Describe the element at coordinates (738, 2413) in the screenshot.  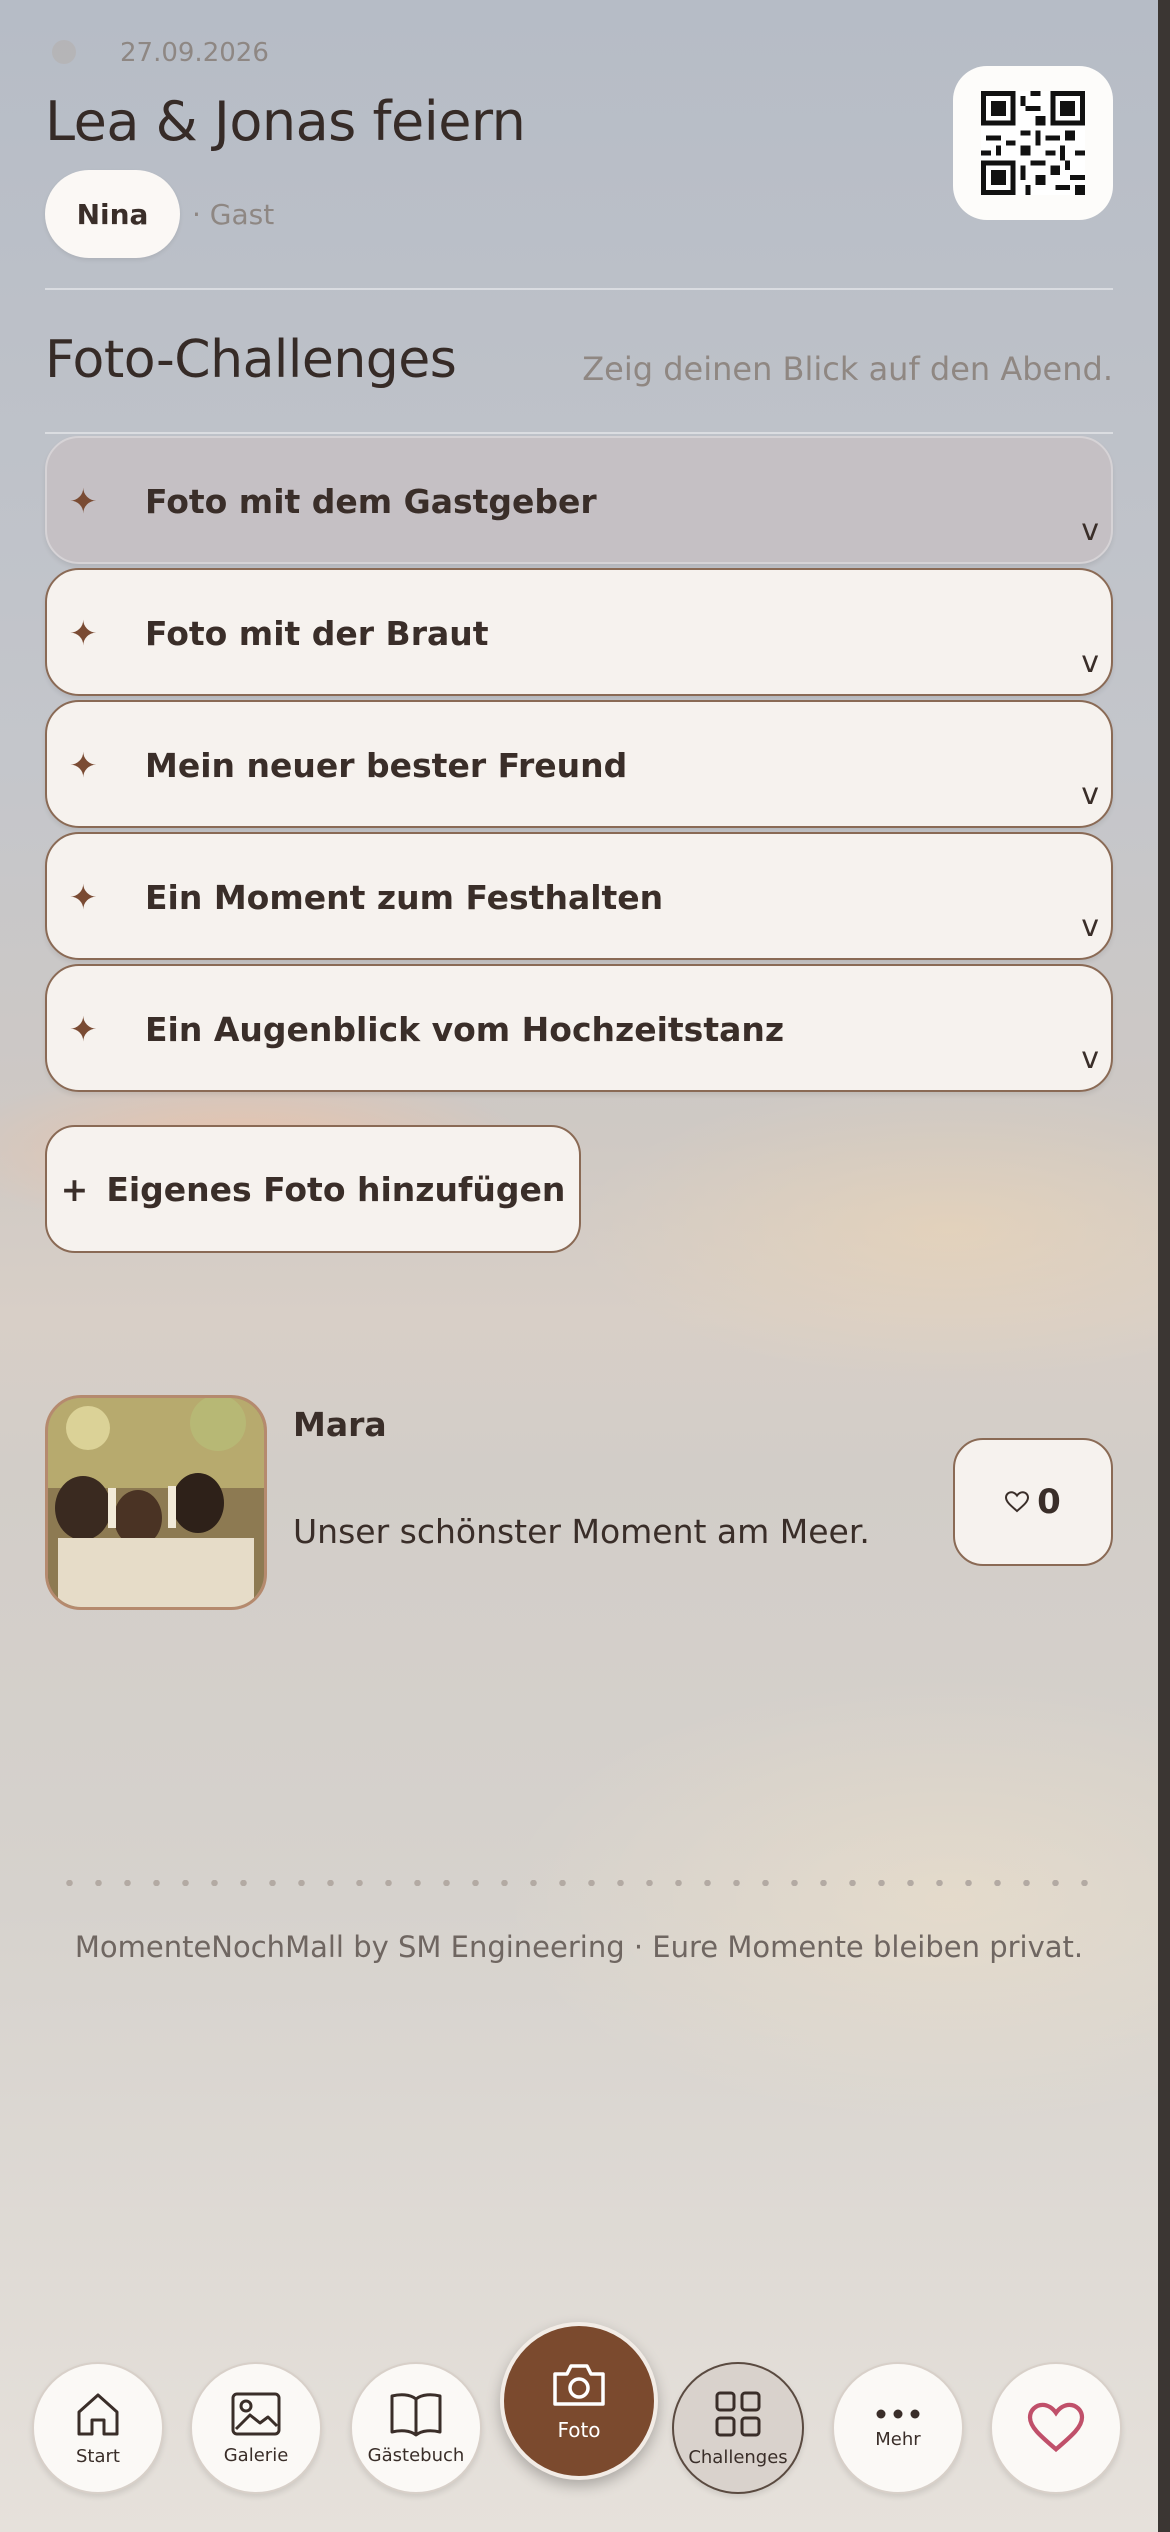
I see `grid-icon` at that location.